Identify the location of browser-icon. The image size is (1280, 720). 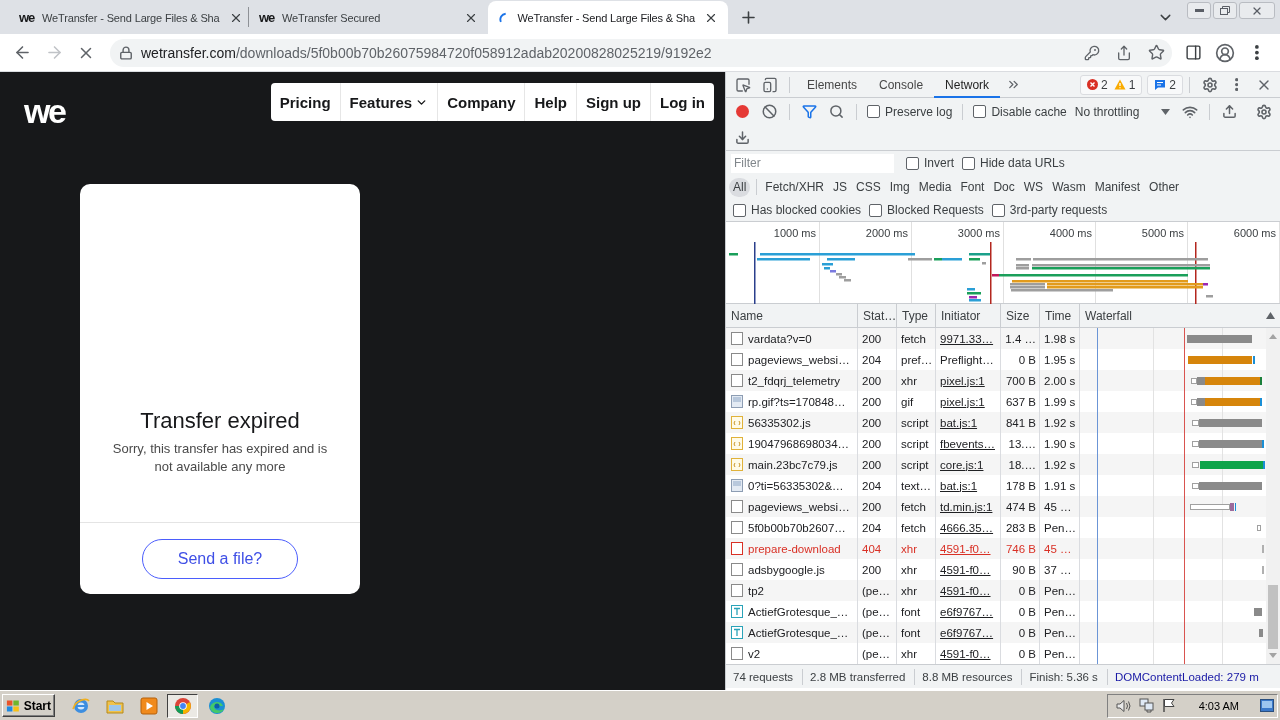
(80, 705).